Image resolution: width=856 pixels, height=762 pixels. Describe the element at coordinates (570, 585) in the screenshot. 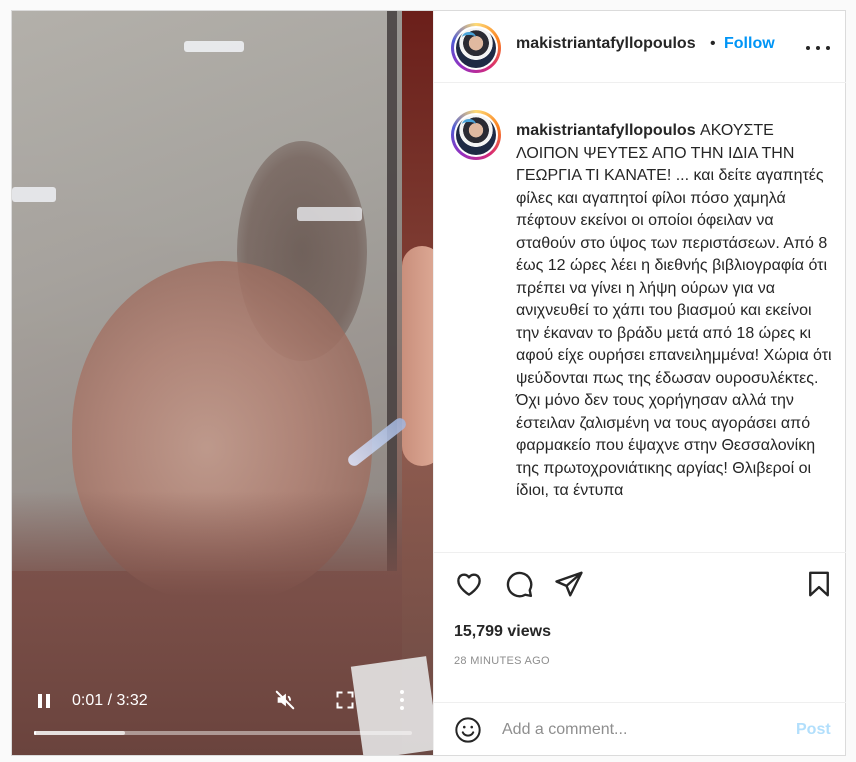

I see `share-icon` at that location.